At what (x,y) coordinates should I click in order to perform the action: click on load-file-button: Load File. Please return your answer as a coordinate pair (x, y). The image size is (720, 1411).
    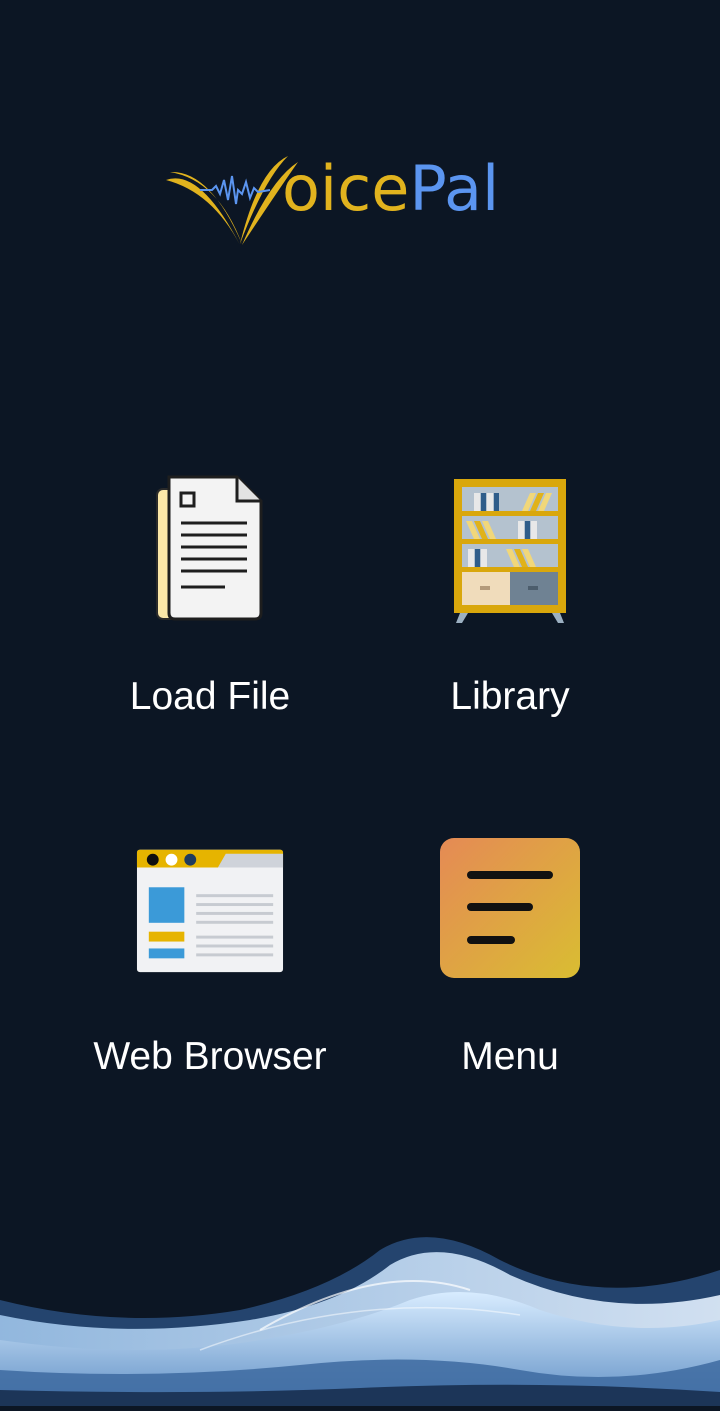
    Looking at the image, I should click on (210, 623).